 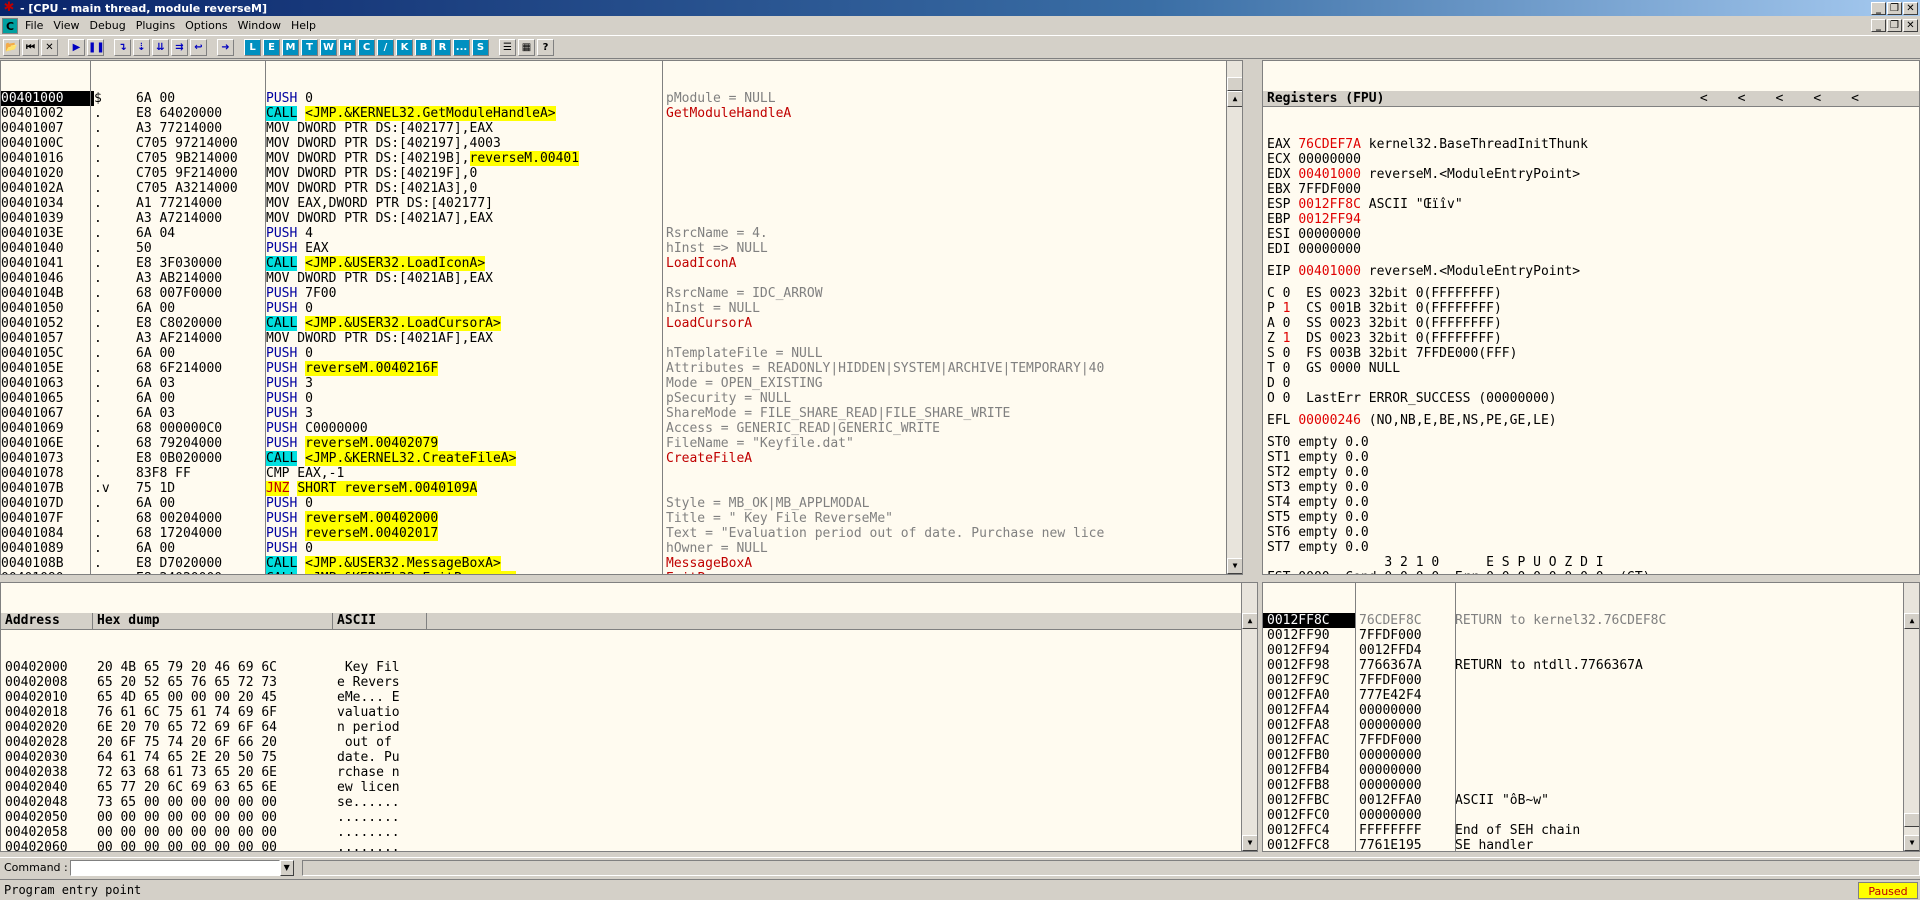 I want to click on stack-row: 0012FFA4 00000000, so click(x=1591, y=710).